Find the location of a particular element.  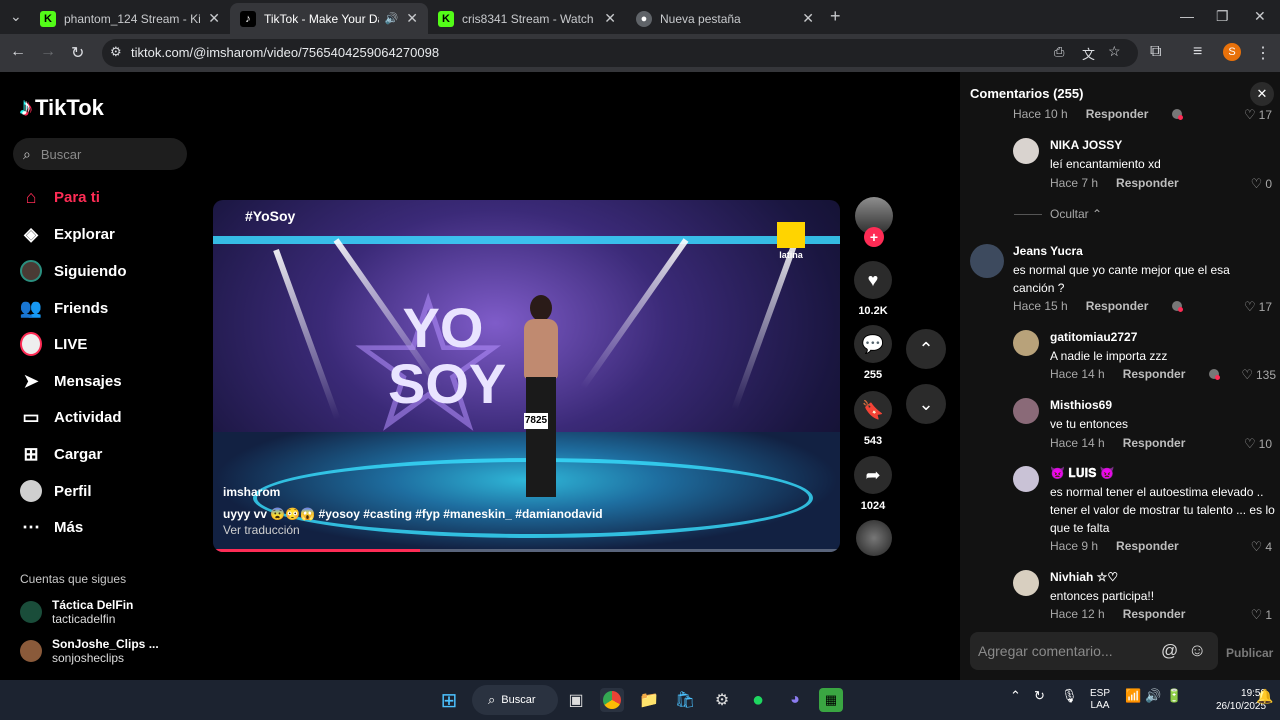

like-button: ♥ 10.2K is located at coordinates (873, 289).